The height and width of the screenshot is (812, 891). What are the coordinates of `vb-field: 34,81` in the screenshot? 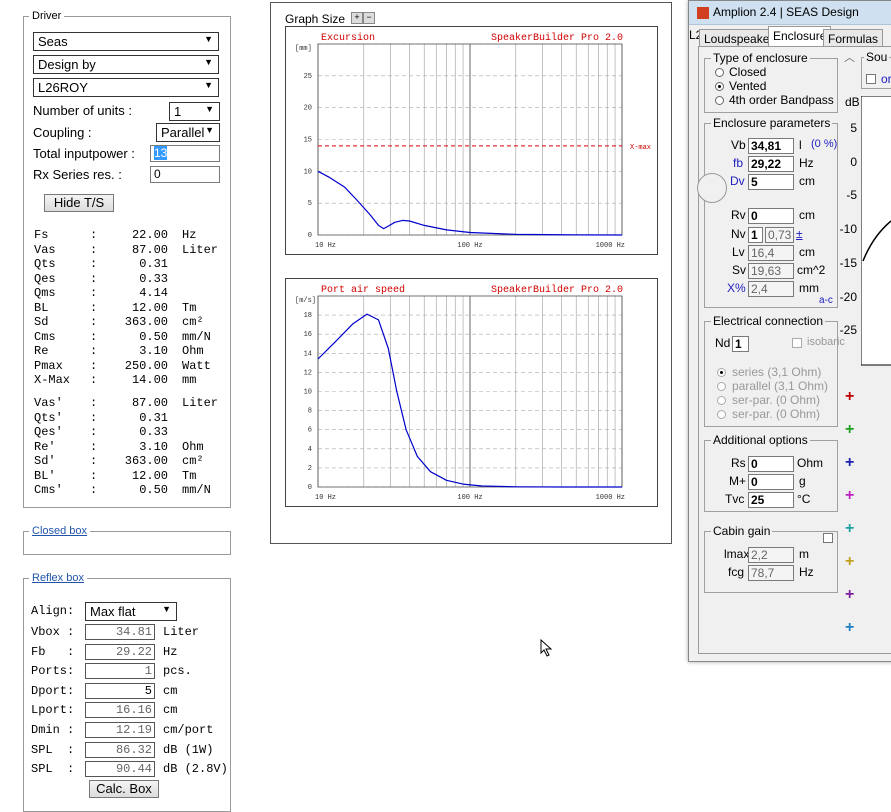 It's located at (771, 146).